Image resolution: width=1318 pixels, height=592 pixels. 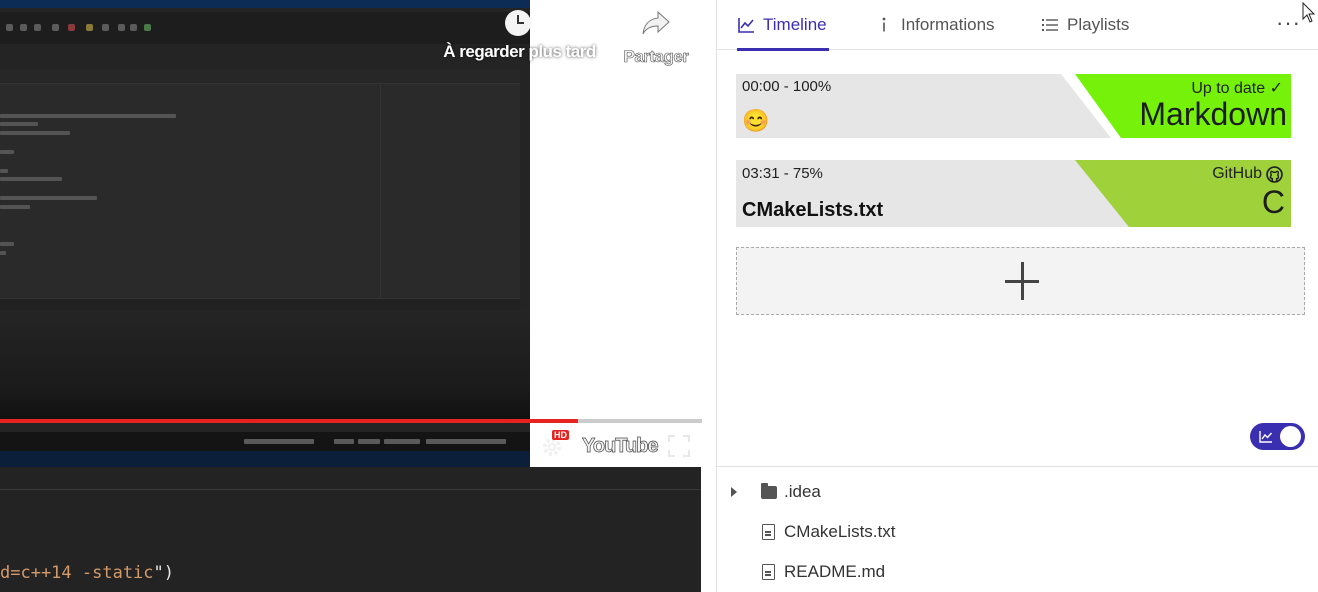 I want to click on plus-icon, so click(x=1022, y=281).